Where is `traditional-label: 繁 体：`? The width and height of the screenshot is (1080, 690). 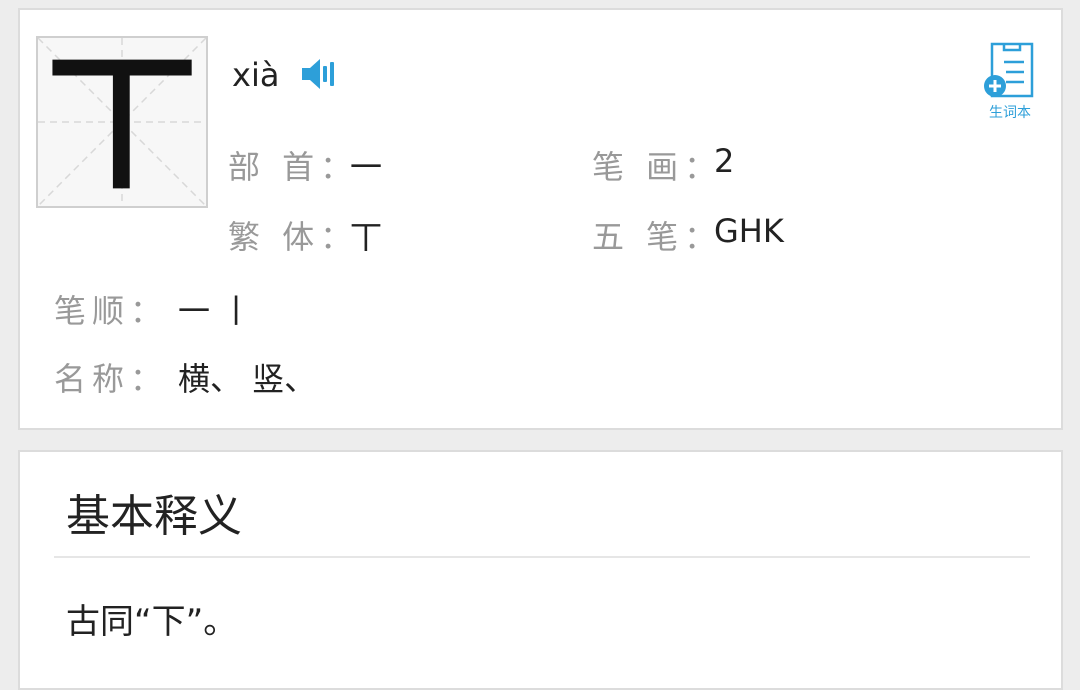
traditional-label: 繁 体： is located at coordinates (293, 237).